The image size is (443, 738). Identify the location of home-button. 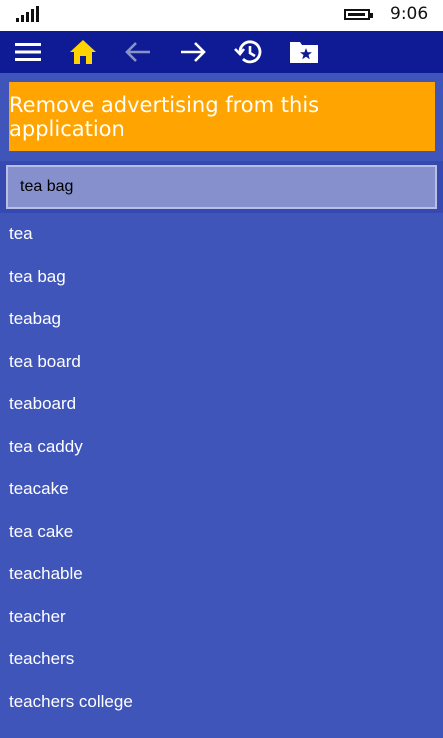
(83, 52).